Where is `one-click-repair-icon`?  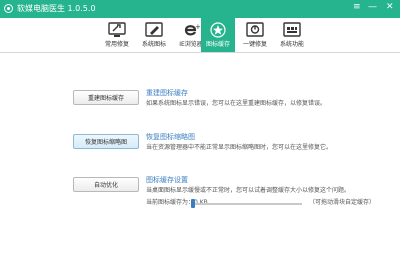 one-click-repair-icon is located at coordinates (255, 29).